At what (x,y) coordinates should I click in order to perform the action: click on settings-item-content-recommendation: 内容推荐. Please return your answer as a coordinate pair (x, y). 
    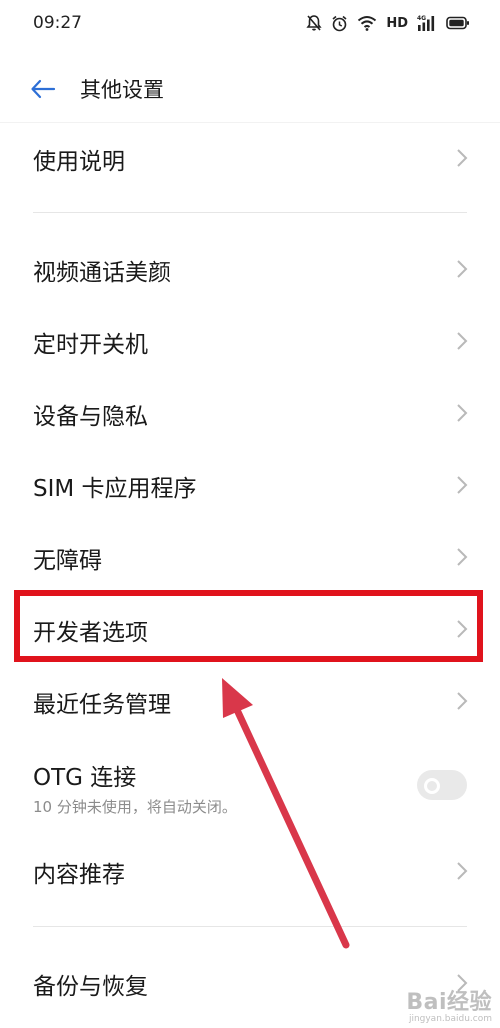
    Looking at the image, I should click on (250, 871).